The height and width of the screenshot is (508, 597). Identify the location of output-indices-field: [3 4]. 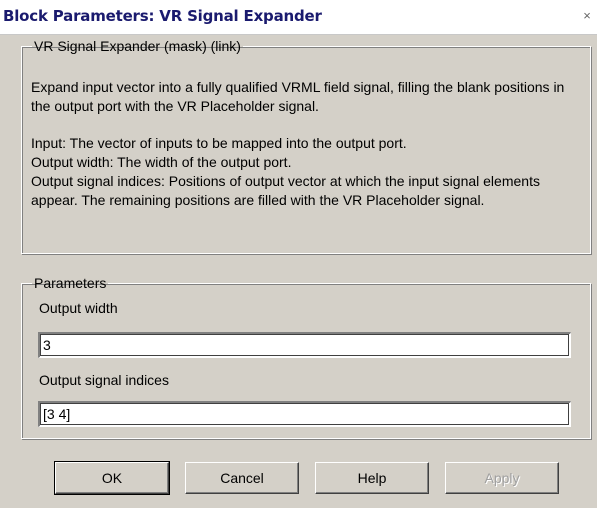
(304, 414).